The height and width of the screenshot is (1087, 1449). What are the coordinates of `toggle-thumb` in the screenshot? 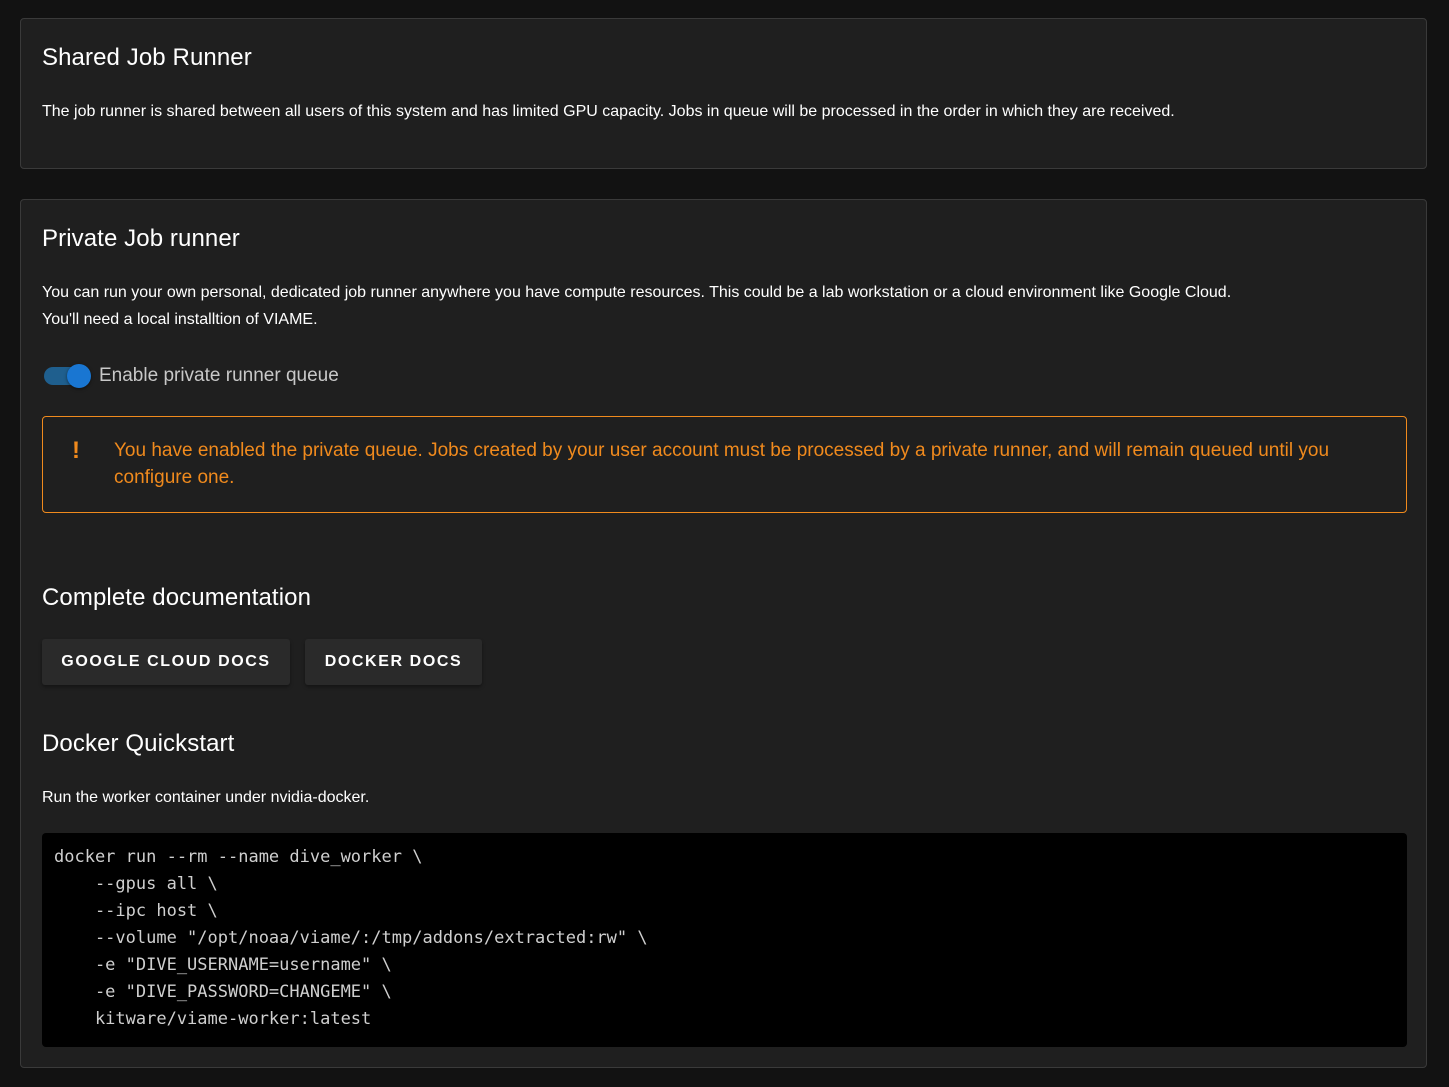 It's located at (79, 376).